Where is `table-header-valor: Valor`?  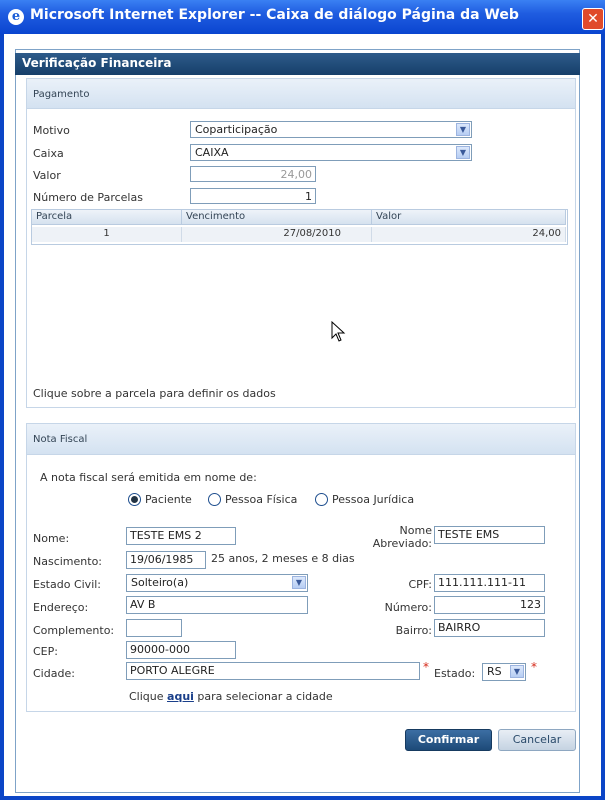 table-header-valor: Valor is located at coordinates (469, 217).